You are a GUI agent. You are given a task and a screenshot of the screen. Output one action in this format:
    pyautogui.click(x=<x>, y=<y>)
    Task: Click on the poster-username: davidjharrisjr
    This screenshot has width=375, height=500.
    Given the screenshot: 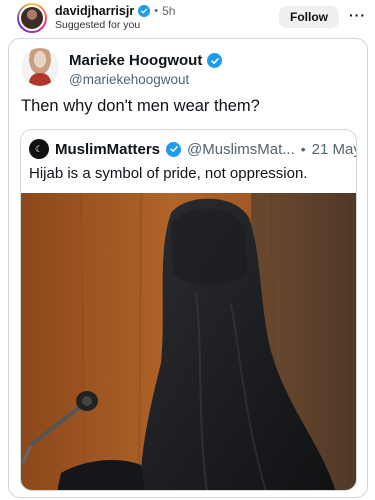 What is the action you would take?
    pyautogui.click(x=94, y=11)
    